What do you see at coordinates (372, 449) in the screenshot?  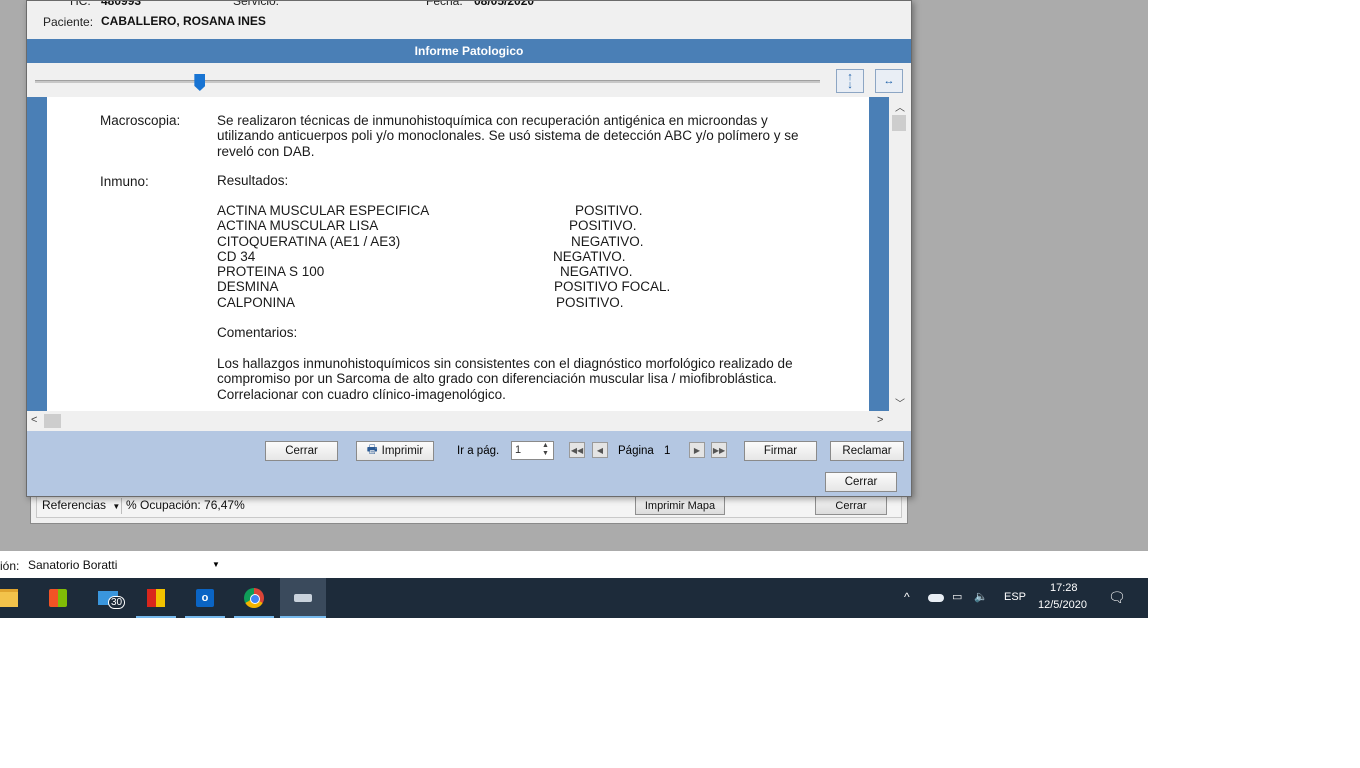 I see `printer-icon: 🖶` at bounding box center [372, 449].